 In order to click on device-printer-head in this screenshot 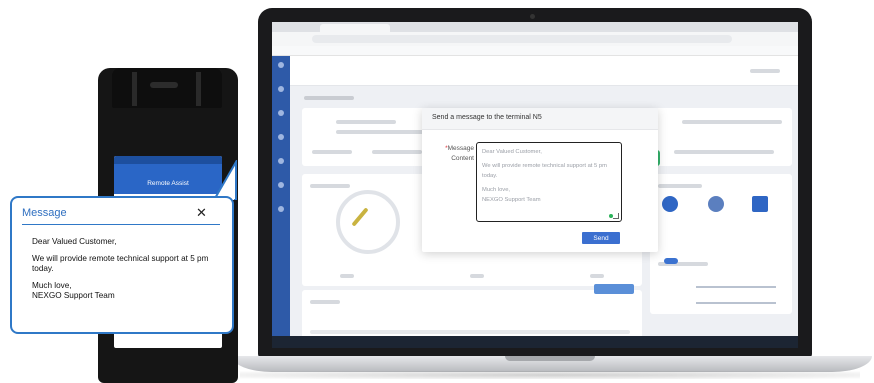, I will do `click(167, 88)`.